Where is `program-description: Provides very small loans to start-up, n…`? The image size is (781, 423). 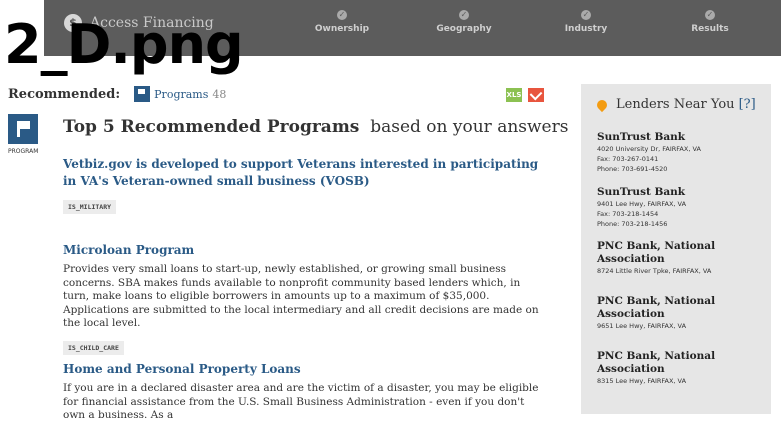 program-description: Provides very small loans to start-up, n… is located at coordinates (301, 296).